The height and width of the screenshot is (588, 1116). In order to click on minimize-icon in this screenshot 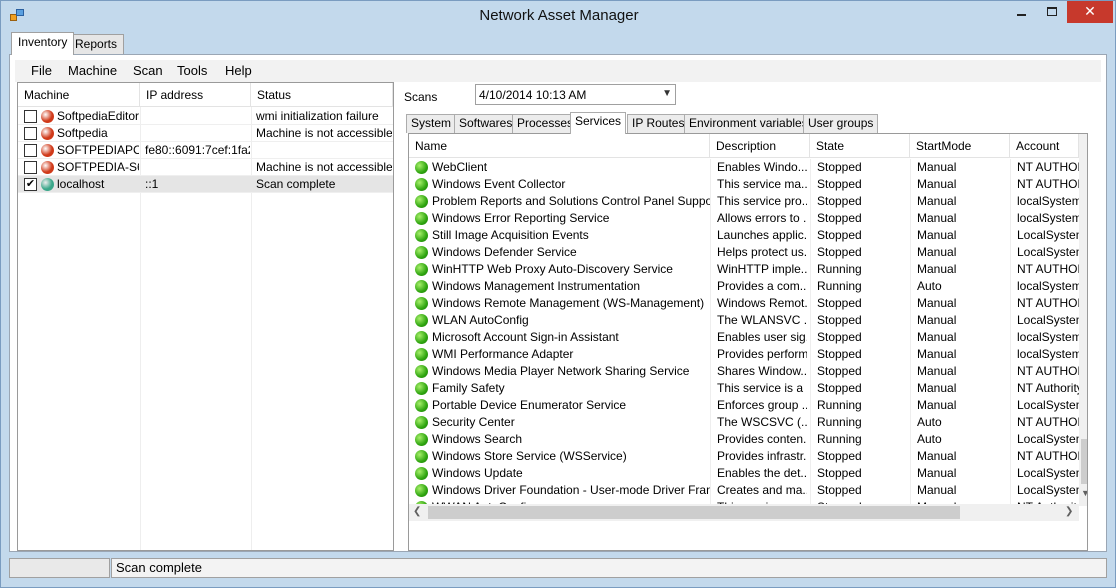, I will do `click(1021, 15)`.